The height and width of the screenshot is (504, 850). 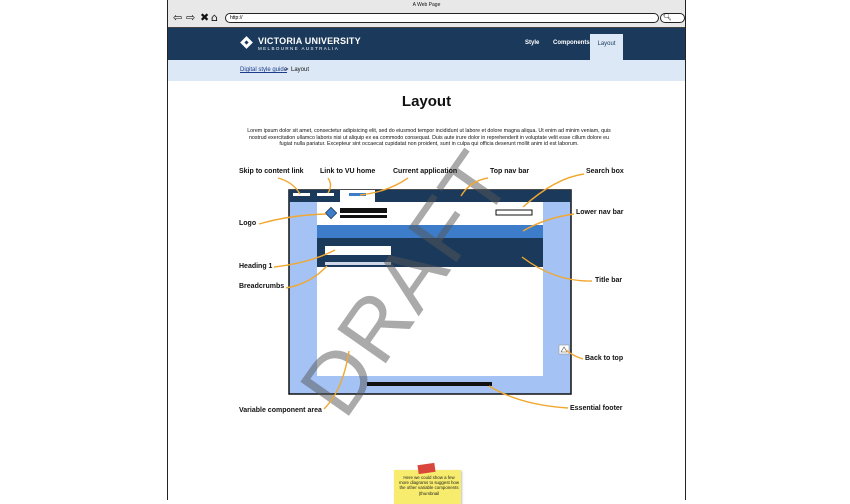 I want to click on label-back-to-top: Back to top, so click(x=604, y=358).